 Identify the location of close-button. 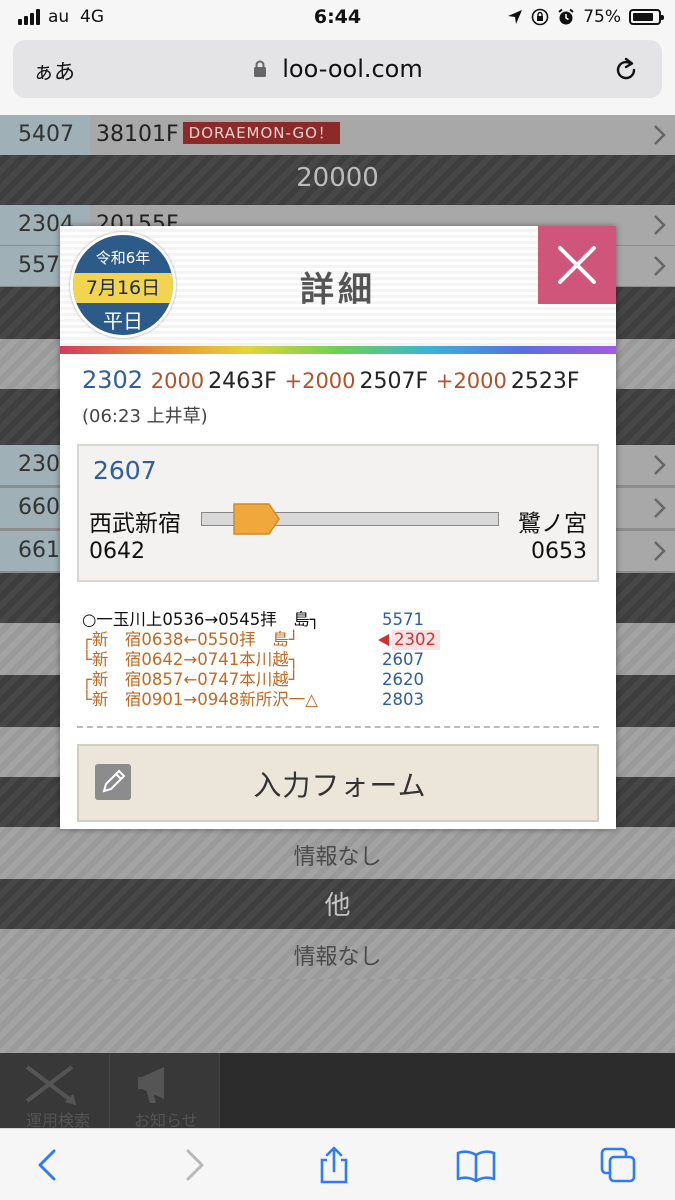
(577, 265).